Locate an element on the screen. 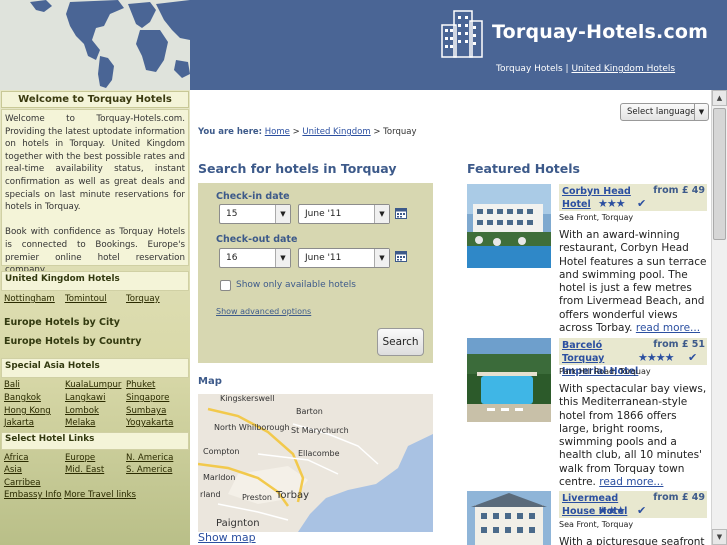 The width and height of the screenshot is (727, 545). asia-link-bangkok: Bangkok is located at coordinates (22, 398).